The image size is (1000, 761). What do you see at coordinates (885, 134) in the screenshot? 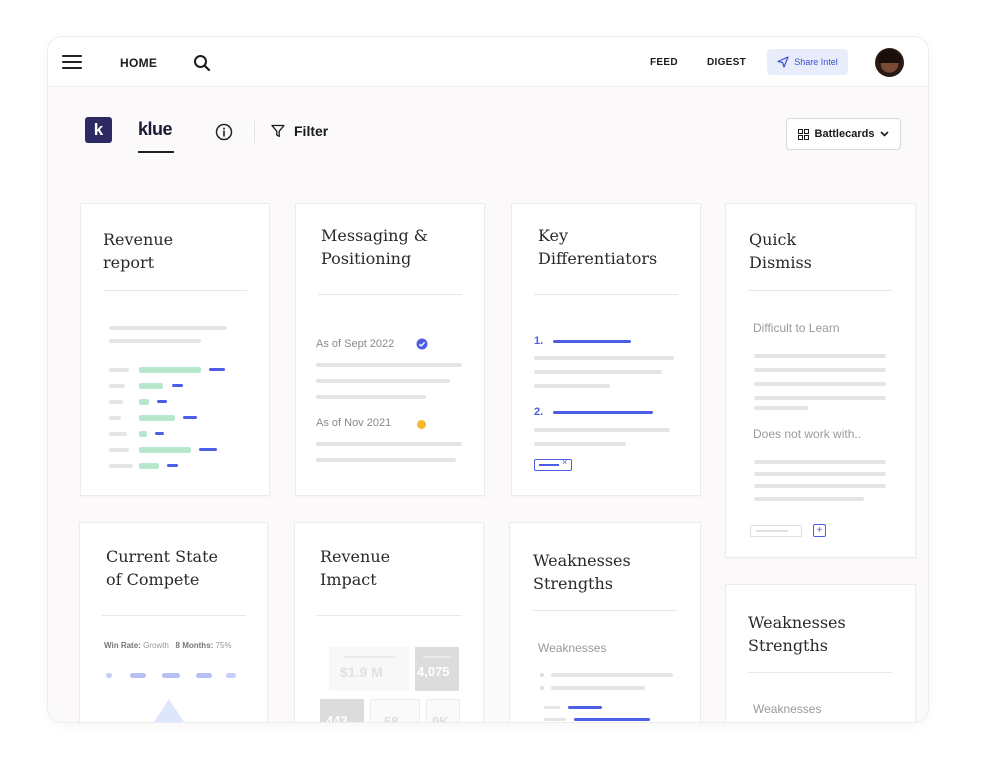
I see `chevron-down-icon` at bounding box center [885, 134].